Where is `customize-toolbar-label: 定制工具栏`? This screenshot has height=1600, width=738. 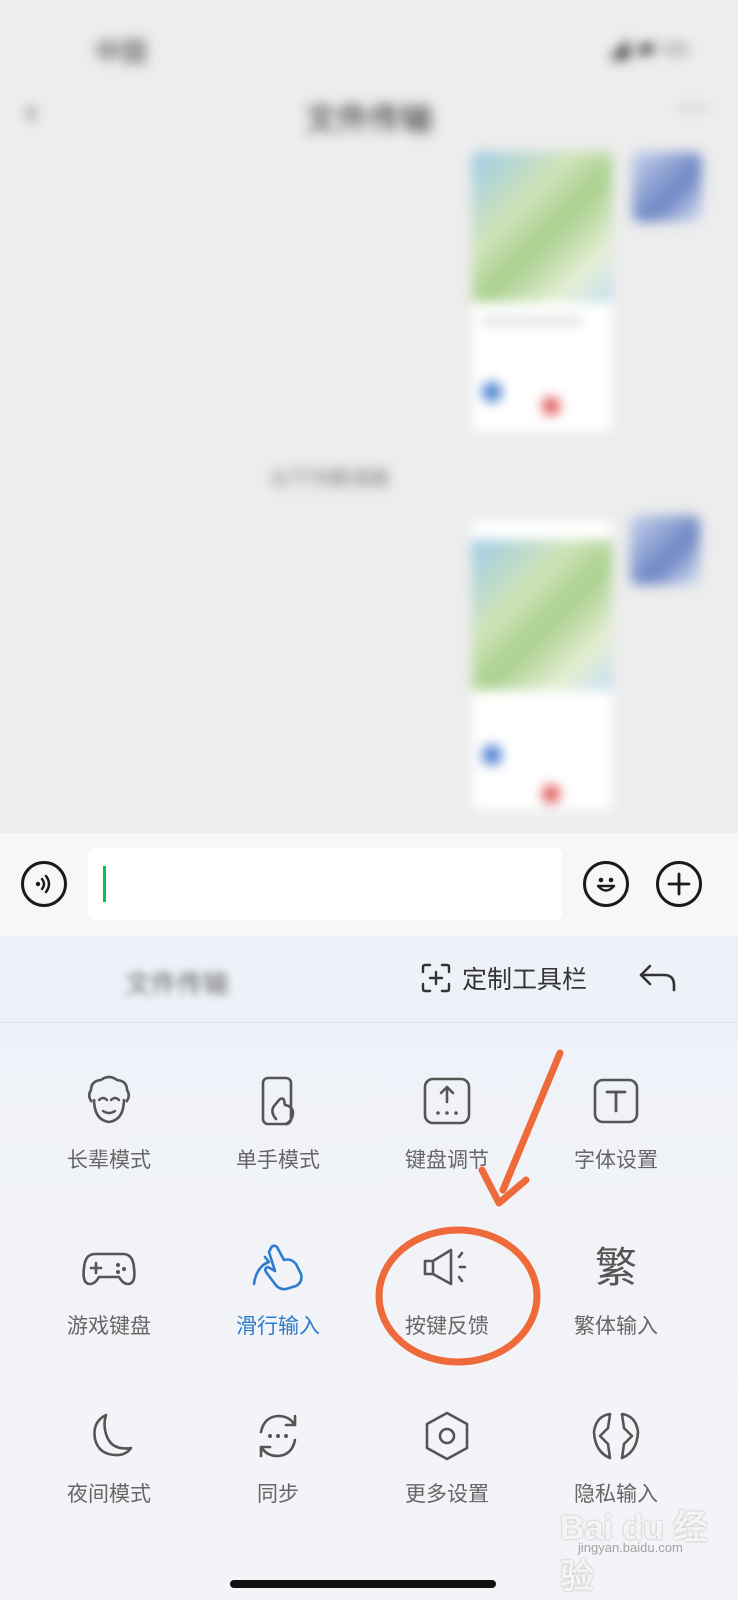 customize-toolbar-label: 定制工具栏 is located at coordinates (525, 980).